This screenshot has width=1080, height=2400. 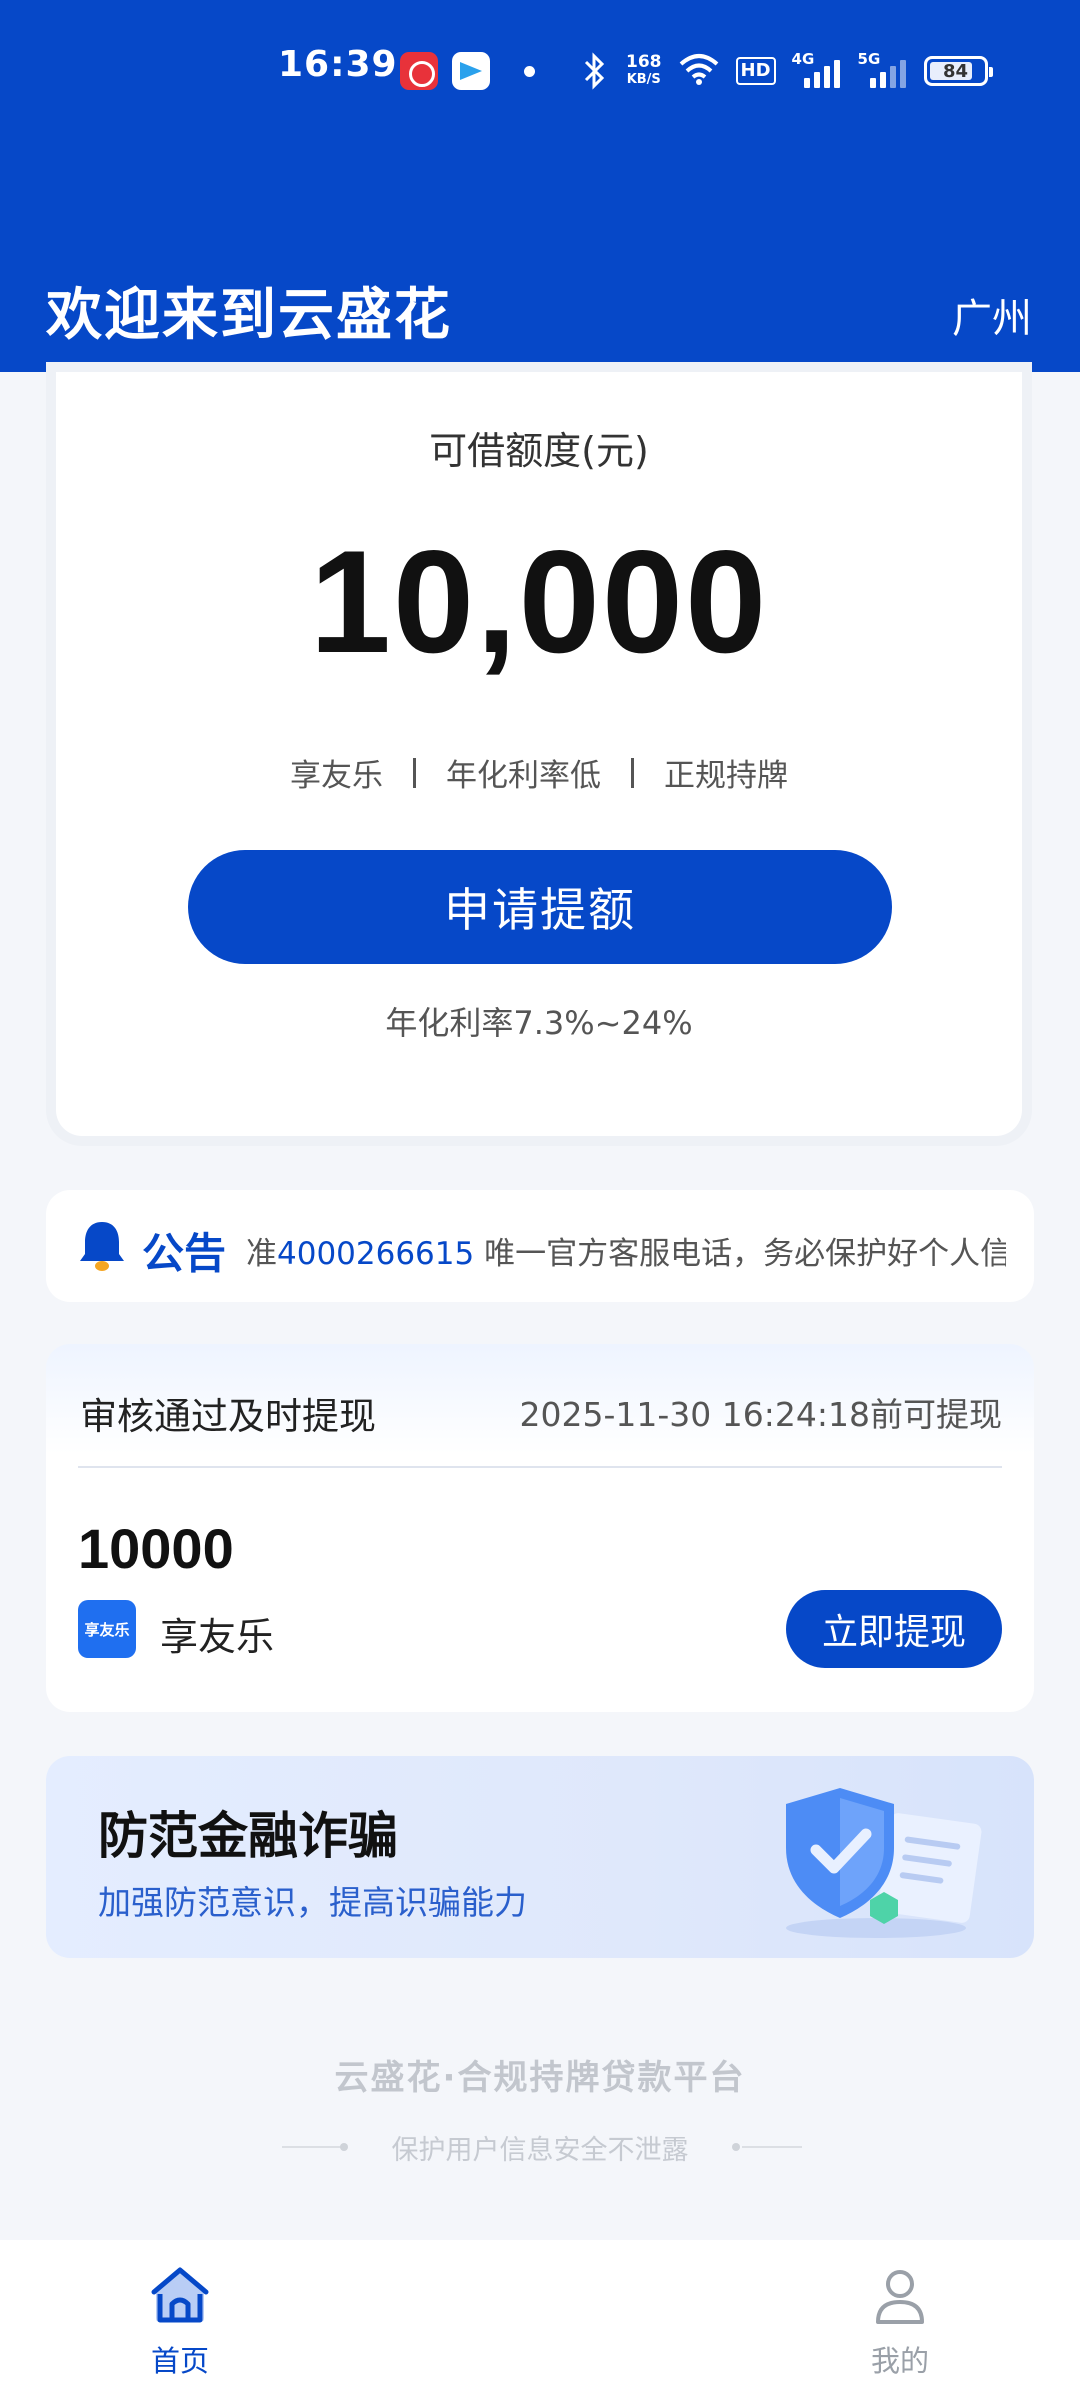 What do you see at coordinates (419, 71) in the screenshot?
I see `notification-app-icon` at bounding box center [419, 71].